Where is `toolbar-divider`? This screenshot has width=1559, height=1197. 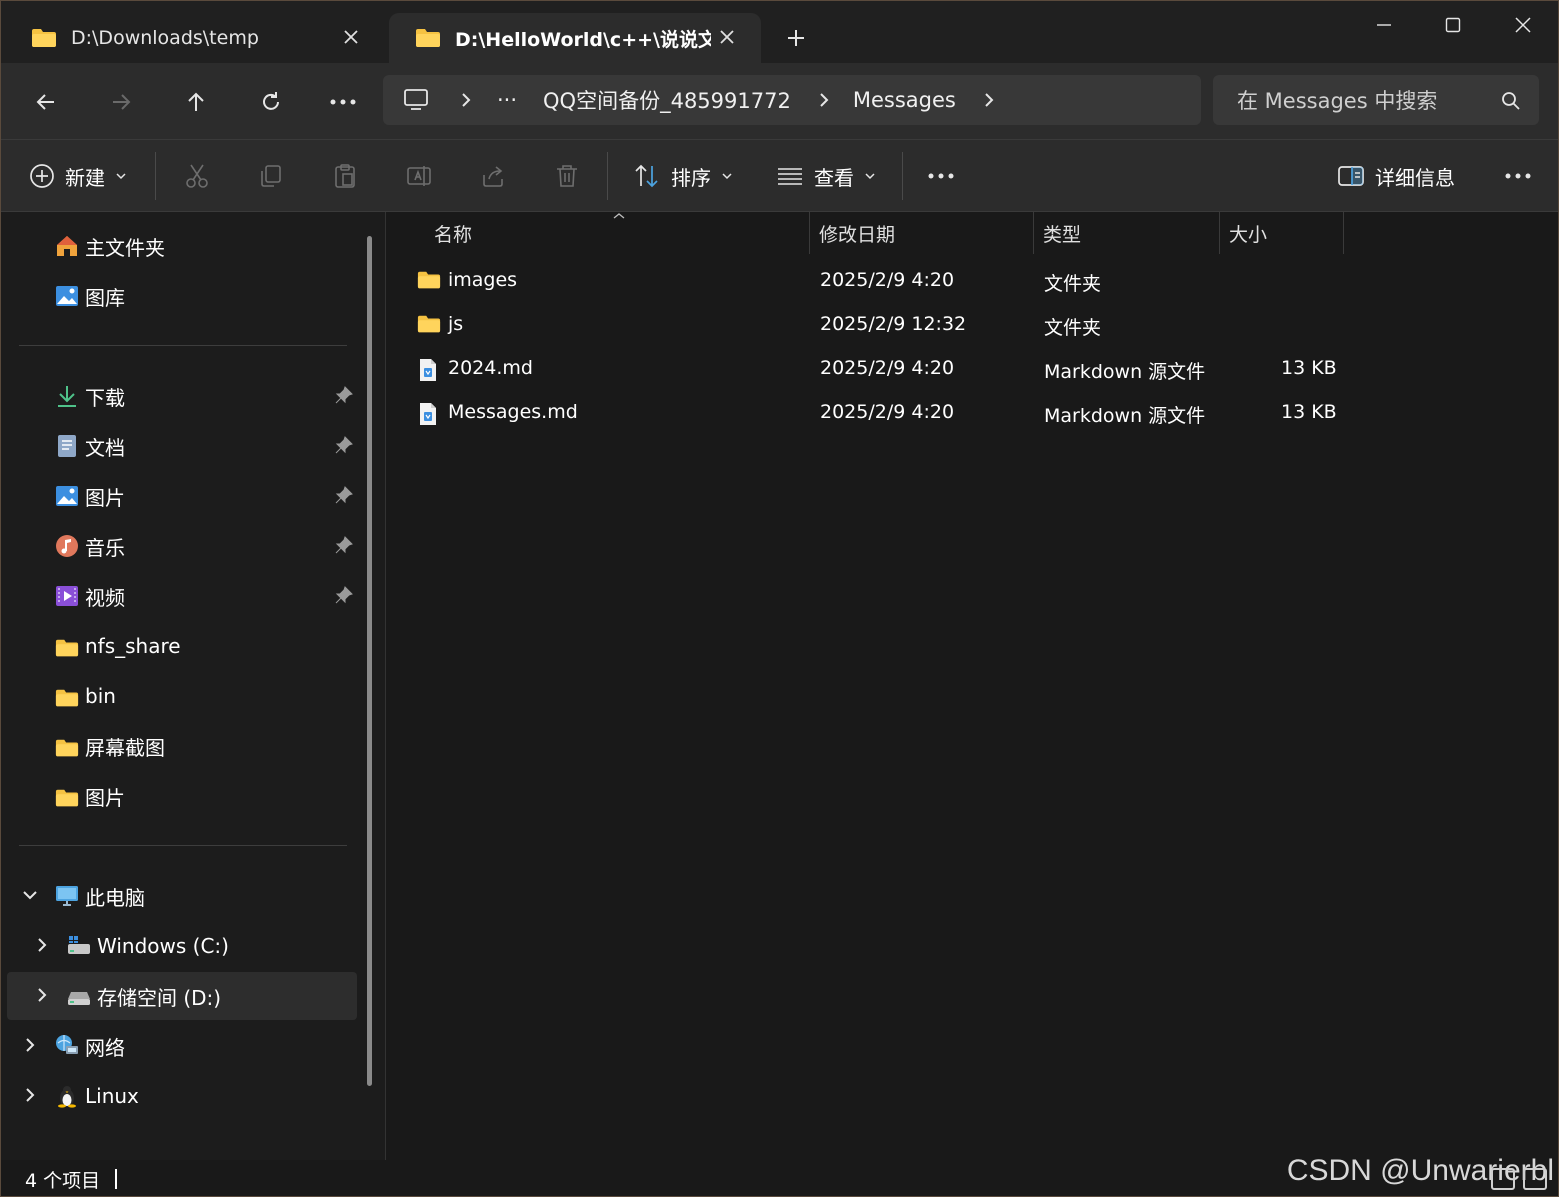
toolbar-divider is located at coordinates (607, 176).